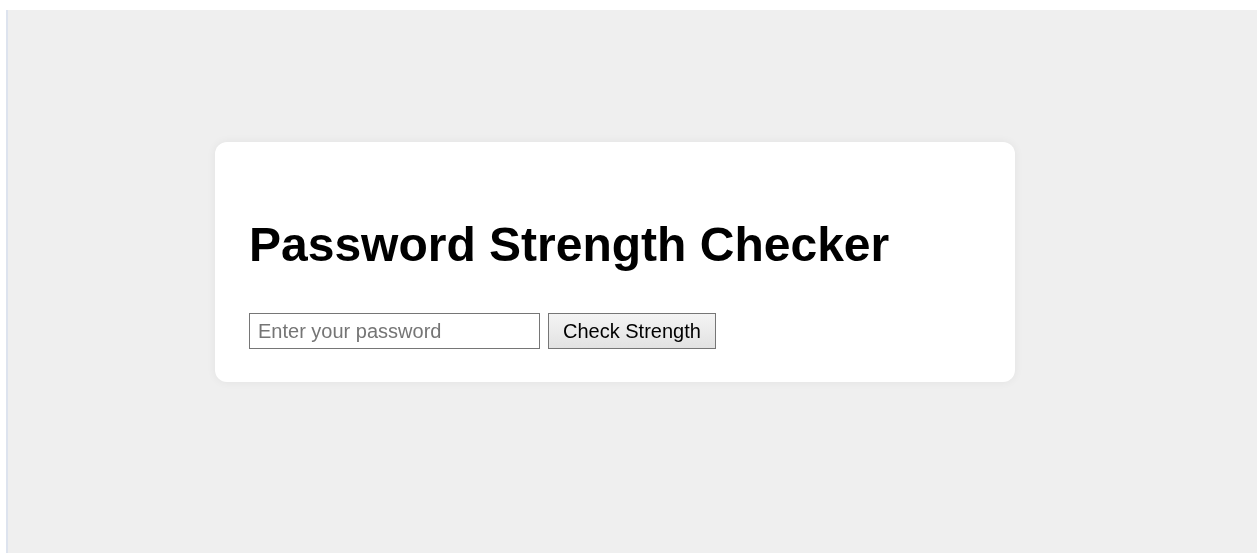 The height and width of the screenshot is (553, 1257). Describe the element at coordinates (632, 331) in the screenshot. I see `check-strength-button: Check Strength` at that location.